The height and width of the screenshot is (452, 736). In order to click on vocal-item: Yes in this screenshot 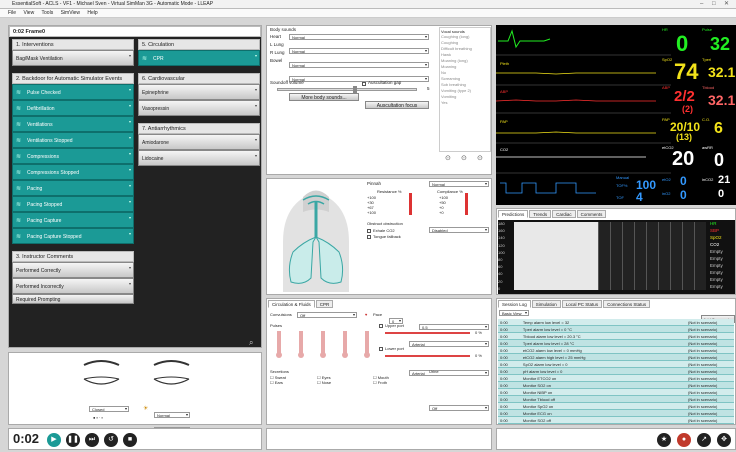, I will do `click(465, 103)`.